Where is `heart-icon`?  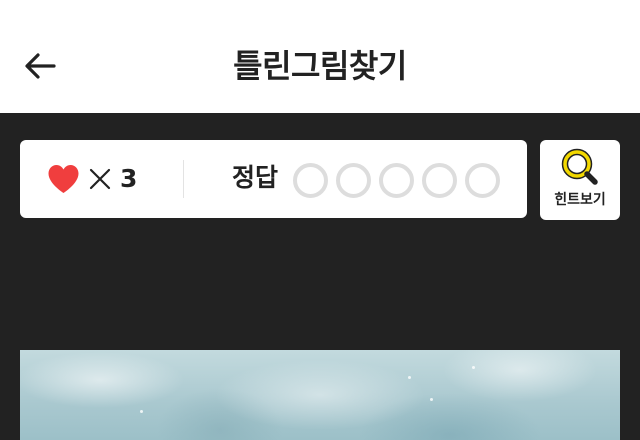 heart-icon is located at coordinates (63, 179).